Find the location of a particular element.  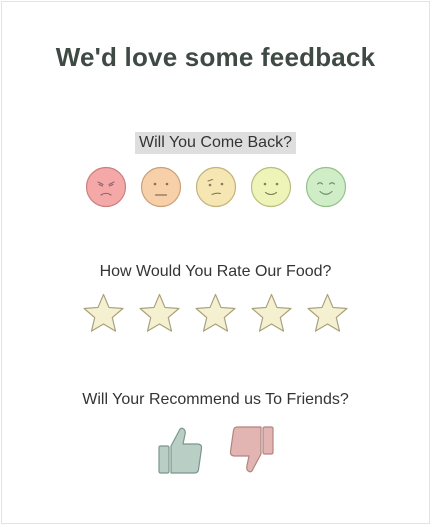

happy-face-icon is located at coordinates (326, 187).